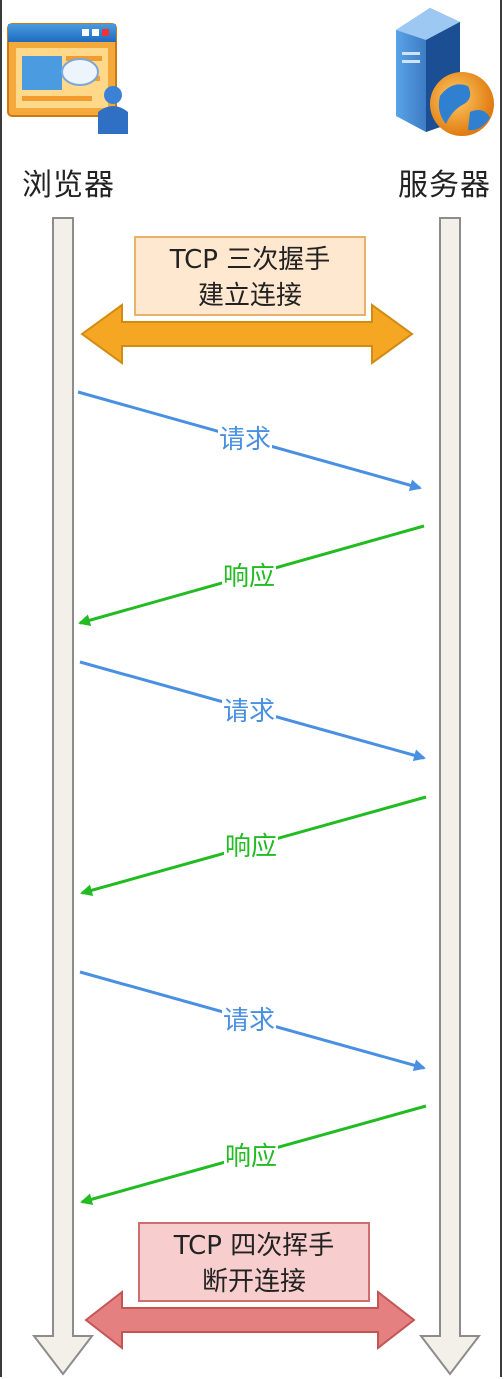 The height and width of the screenshot is (1379, 504). What do you see at coordinates (250, 276) in the screenshot?
I see `handshake-box: TCP 三次握手 建立连接` at bounding box center [250, 276].